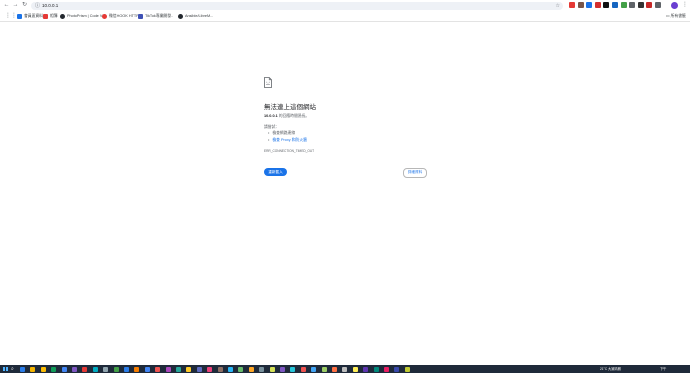 The image size is (690, 373). Describe the element at coordinates (37, 6) in the screenshot. I see `site-info-icon: ⓘ` at that location.